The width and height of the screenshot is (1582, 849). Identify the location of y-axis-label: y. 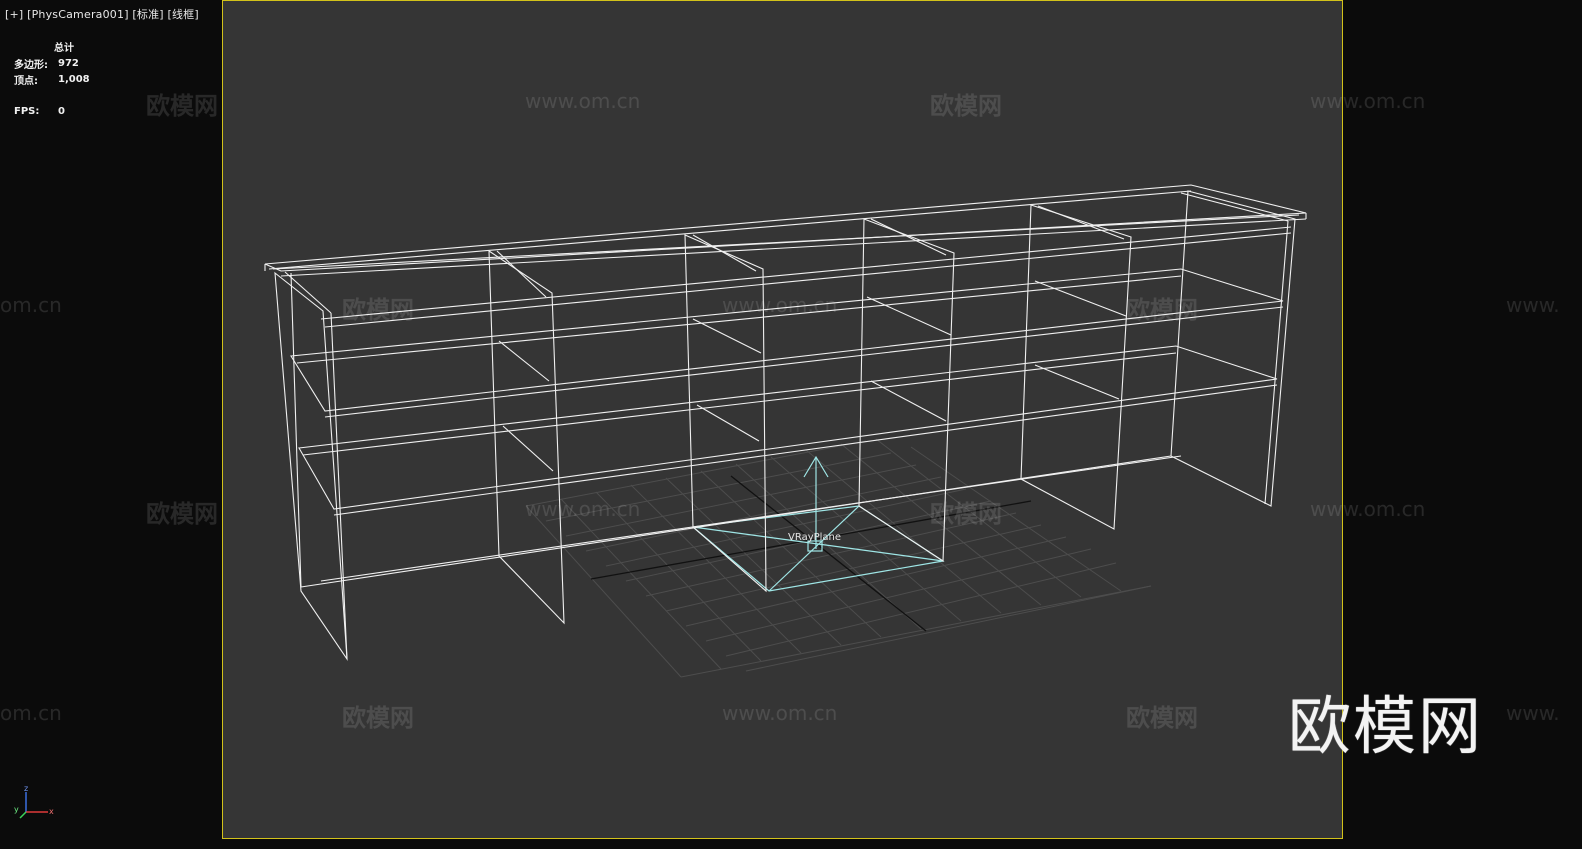
(16, 809).